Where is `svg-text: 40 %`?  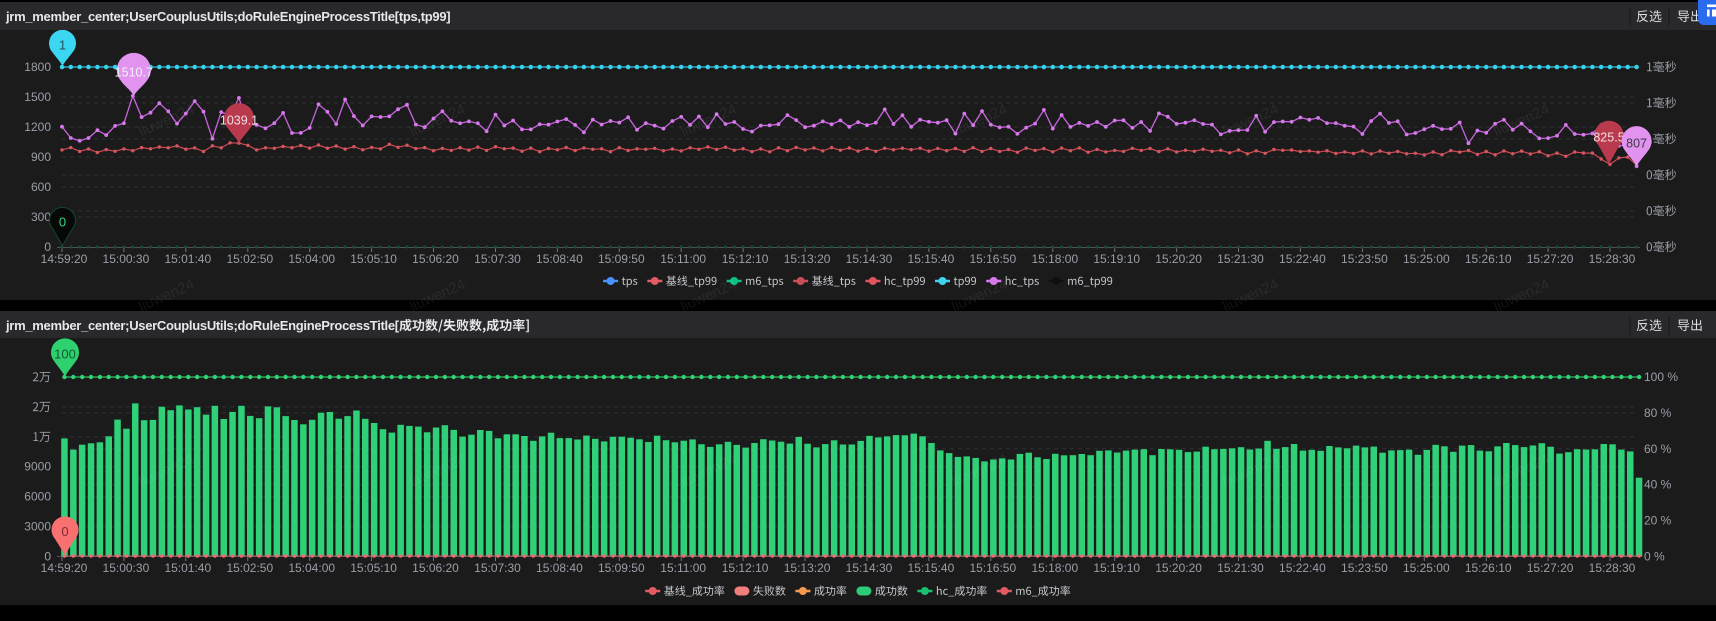 svg-text: 40 % is located at coordinates (1658, 485).